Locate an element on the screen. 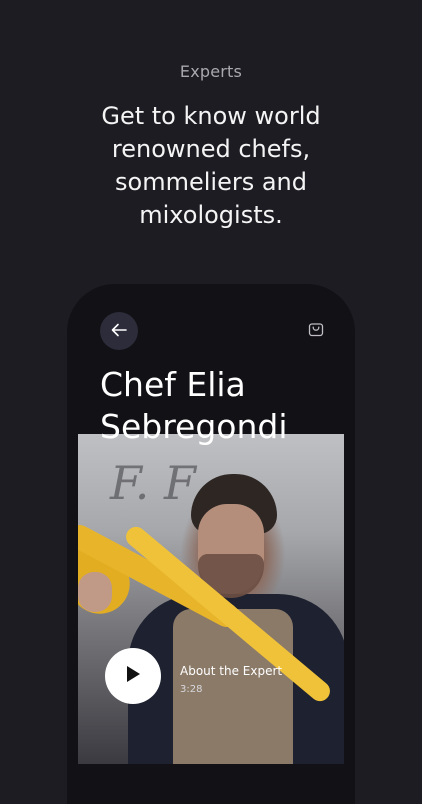 Image resolution: width=422 pixels, height=804 pixels. play-button is located at coordinates (133, 676).